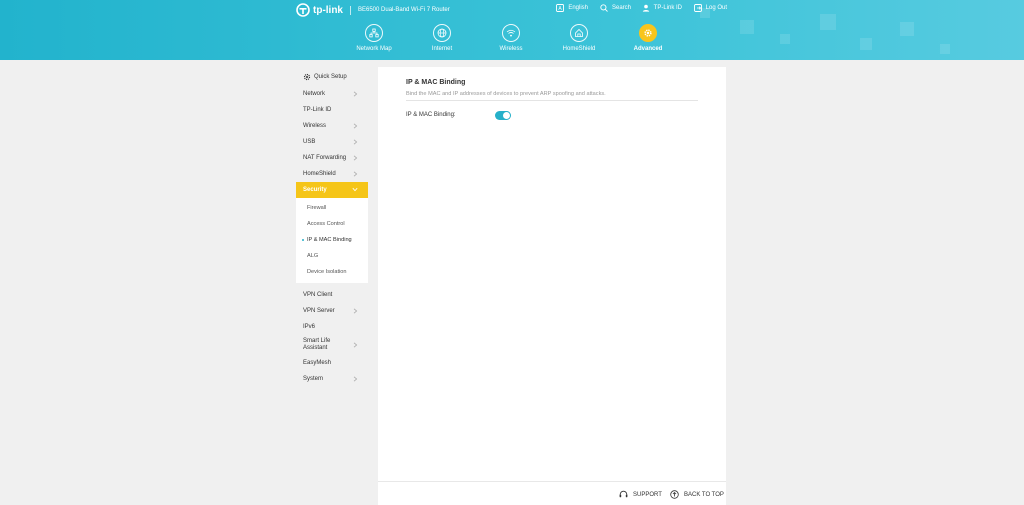 The height and width of the screenshot is (505, 1024). I want to click on chevron-down-icon, so click(355, 189).